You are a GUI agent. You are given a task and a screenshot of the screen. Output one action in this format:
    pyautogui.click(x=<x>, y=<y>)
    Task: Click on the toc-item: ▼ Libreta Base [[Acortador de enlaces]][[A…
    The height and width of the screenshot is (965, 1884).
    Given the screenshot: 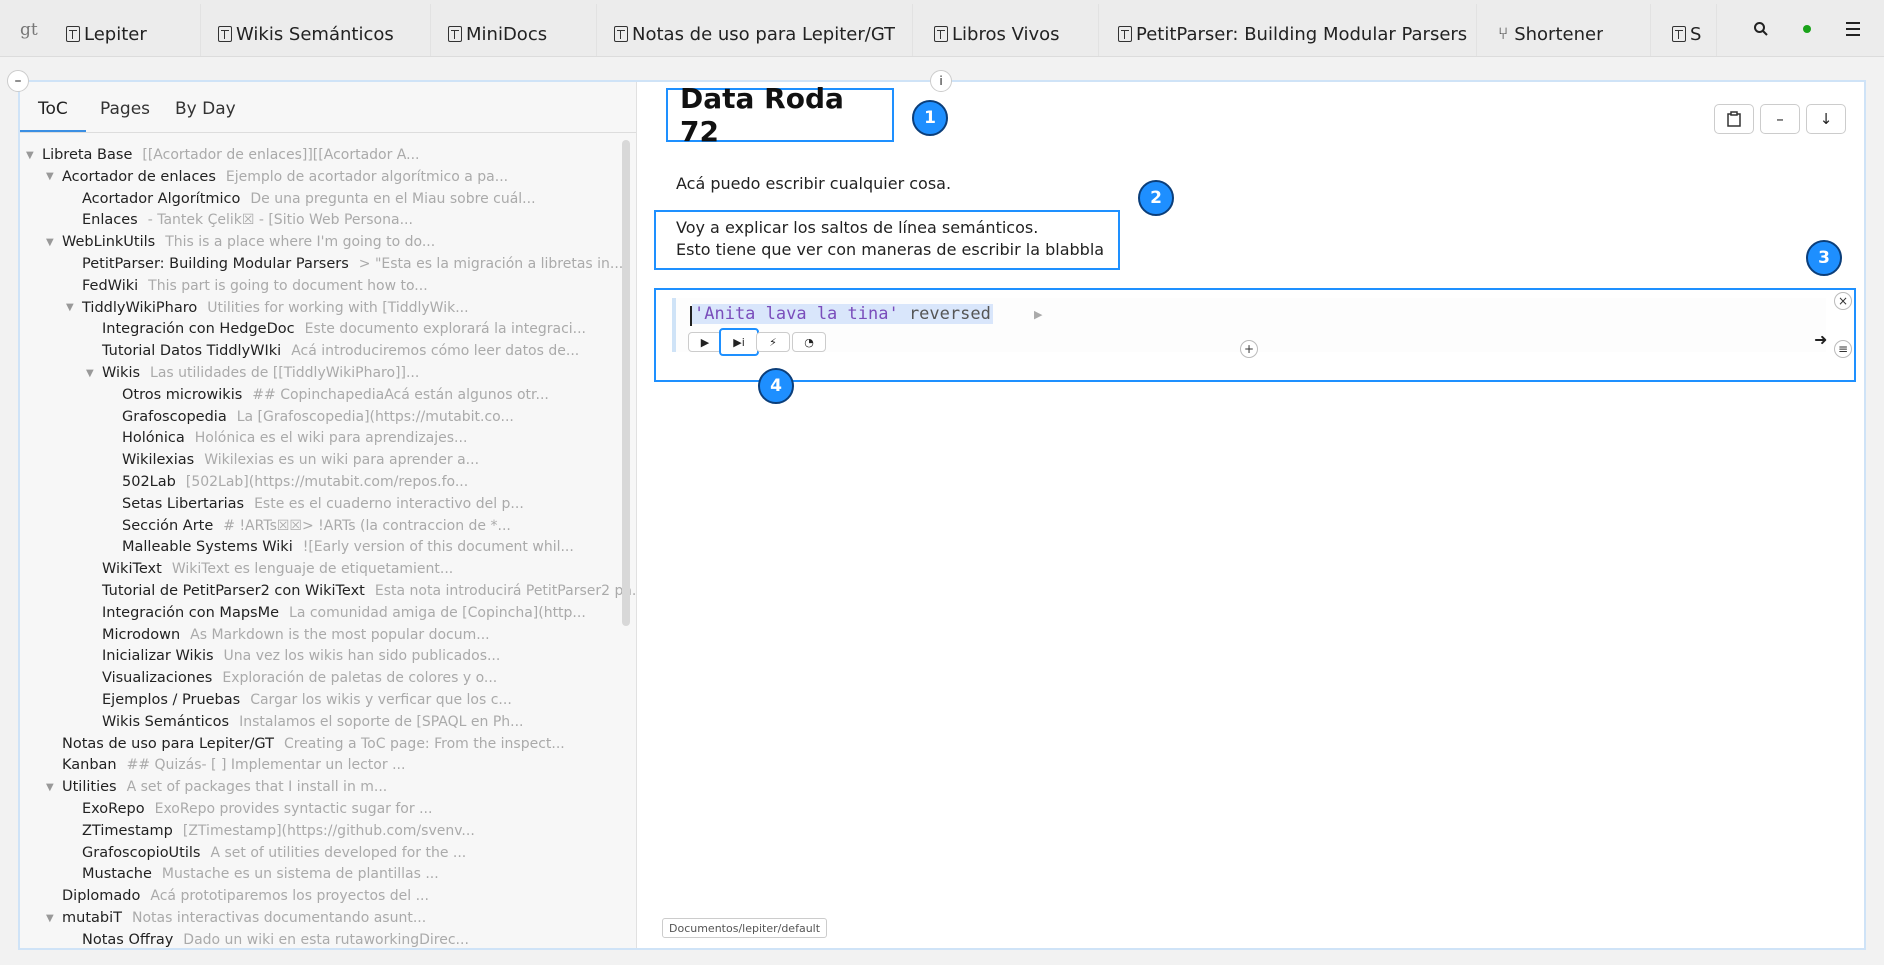 What is the action you would take?
    pyautogui.click(x=223, y=155)
    